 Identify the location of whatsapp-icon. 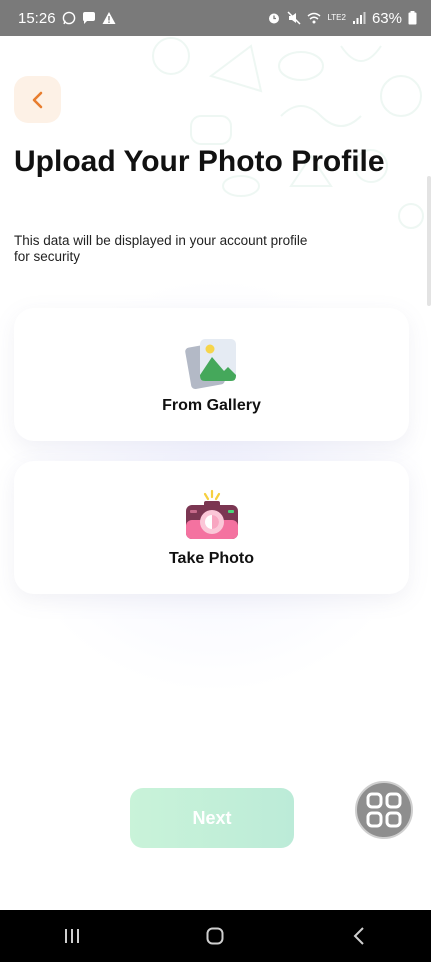
(68, 18).